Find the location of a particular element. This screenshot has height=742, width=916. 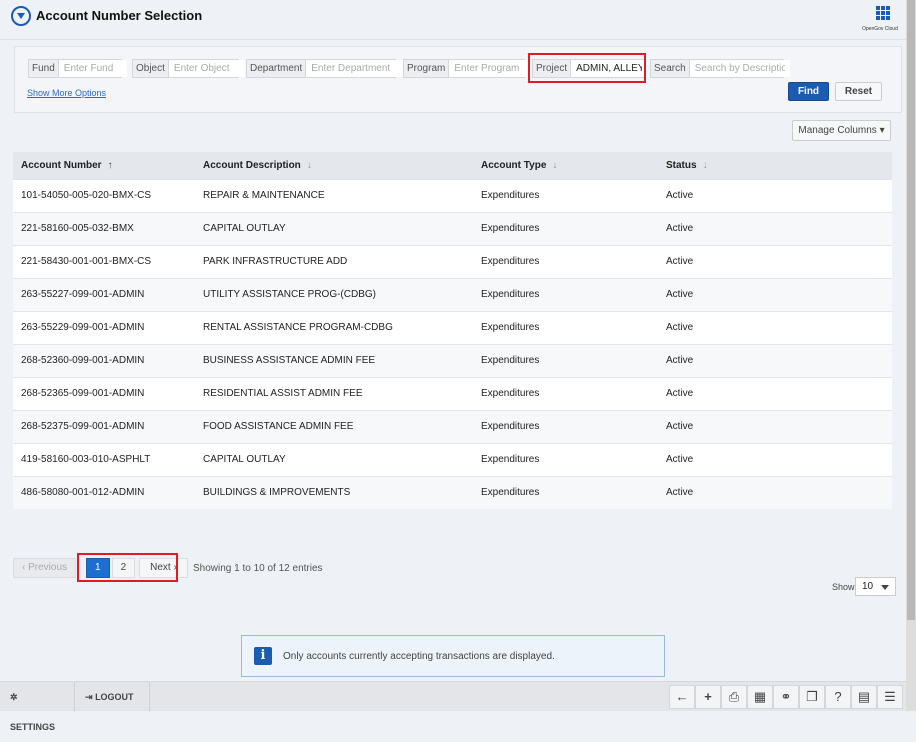

manage-columns-label: Manage Columns is located at coordinates (837, 130).